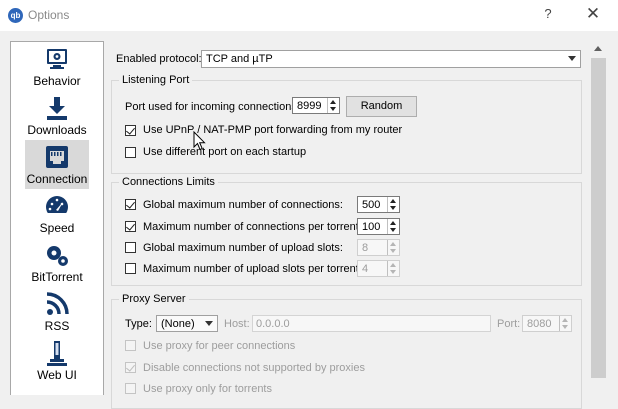 The image size is (618, 409). I want to click on sidebar-item-label: Connection, so click(57, 179).